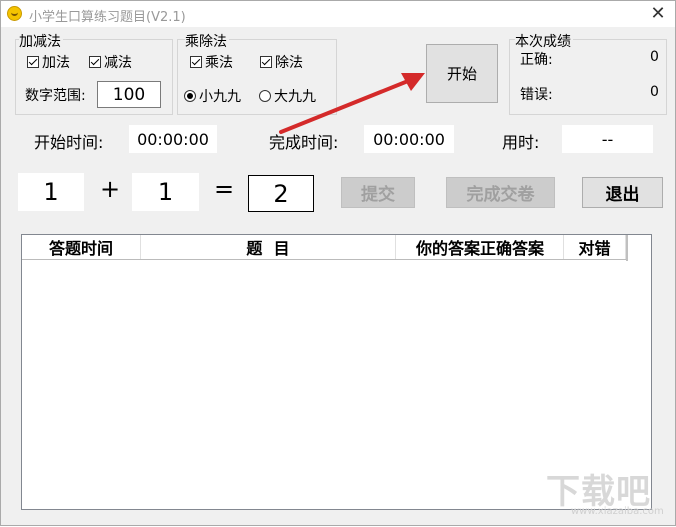 The width and height of the screenshot is (676, 527). Describe the element at coordinates (347, 105) in the screenshot. I see `arrow-shaft` at that location.